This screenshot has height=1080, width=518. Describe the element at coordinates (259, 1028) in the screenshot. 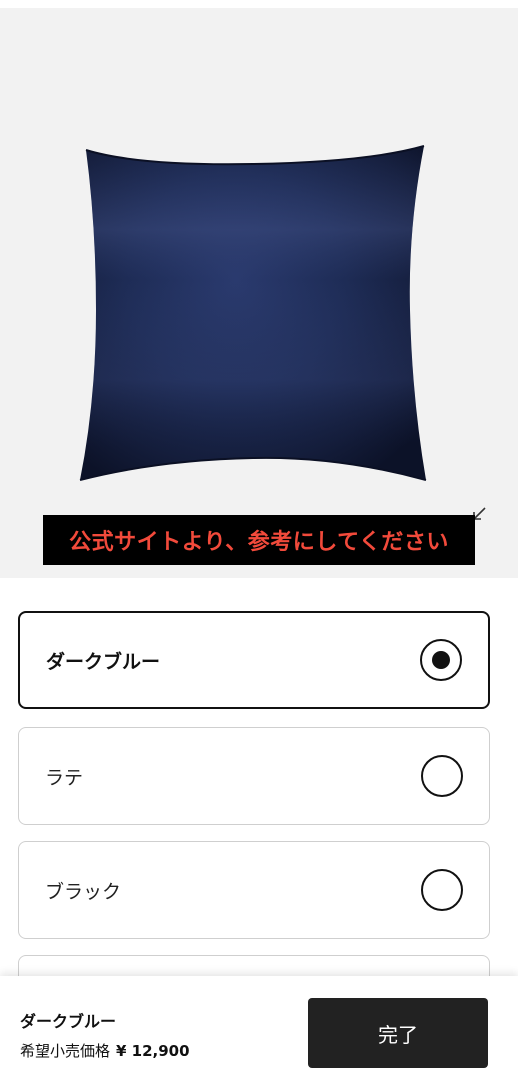

I see `bottom-bar: ダークブルー 希望小売価格 ¥ 12,900 完了` at that location.